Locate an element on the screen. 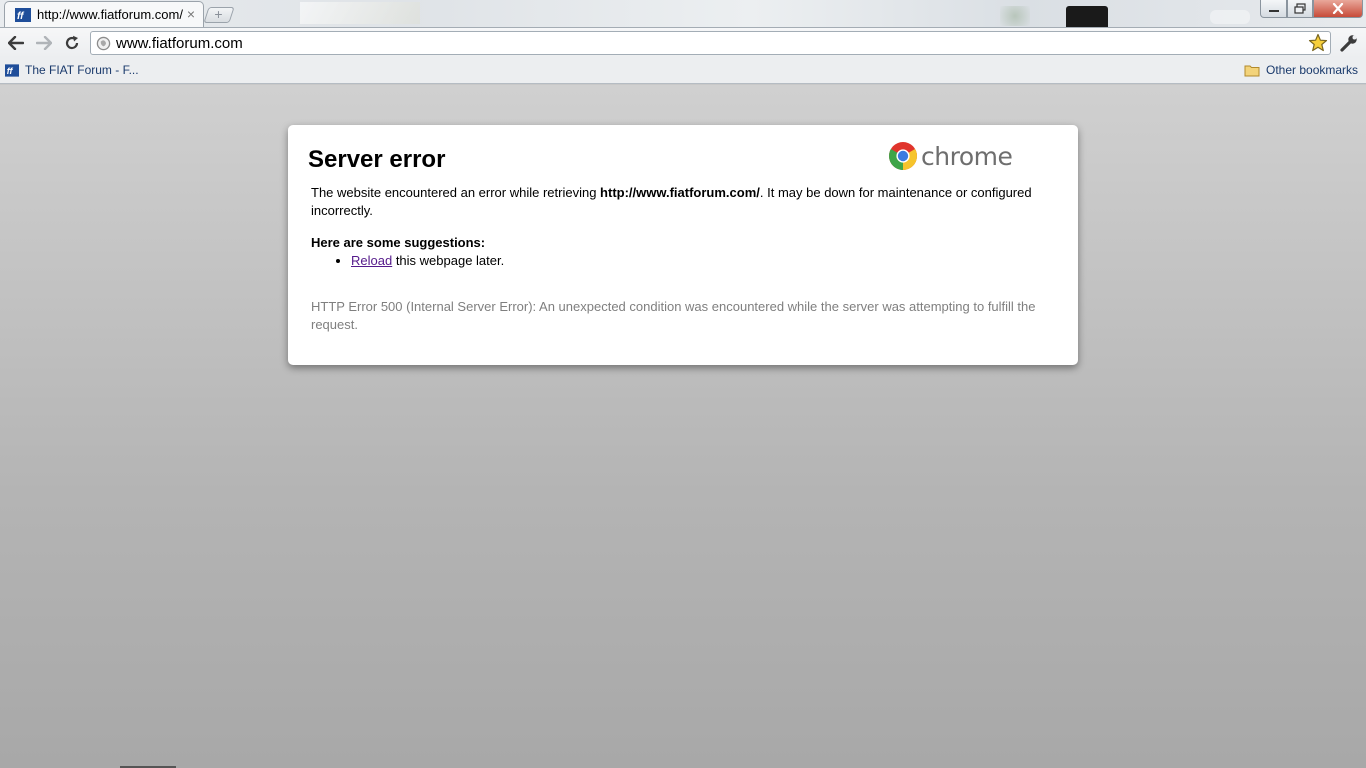 This screenshot has width=1366, height=768. back-button is located at coordinates (16, 43).